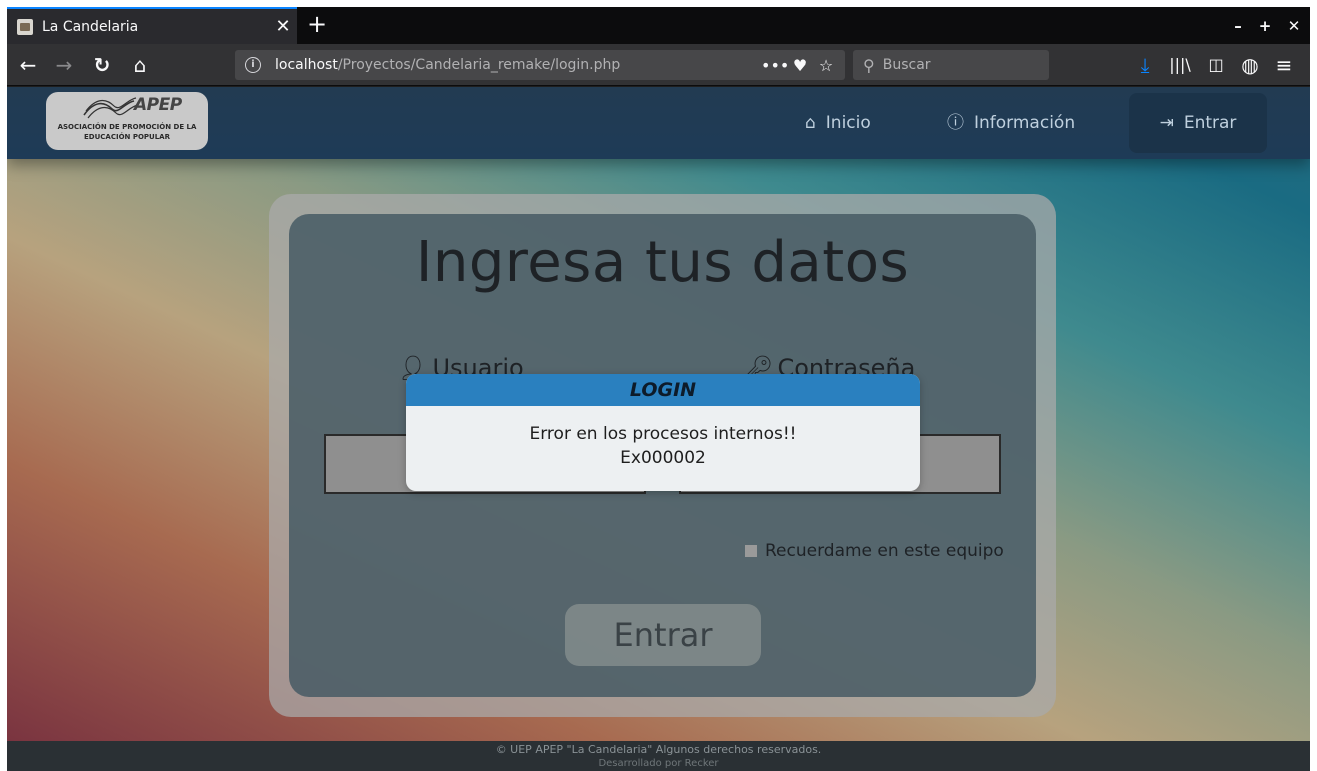  Describe the element at coordinates (848, 123) in the screenshot. I see `nav-inicio-label: Inicio` at that location.